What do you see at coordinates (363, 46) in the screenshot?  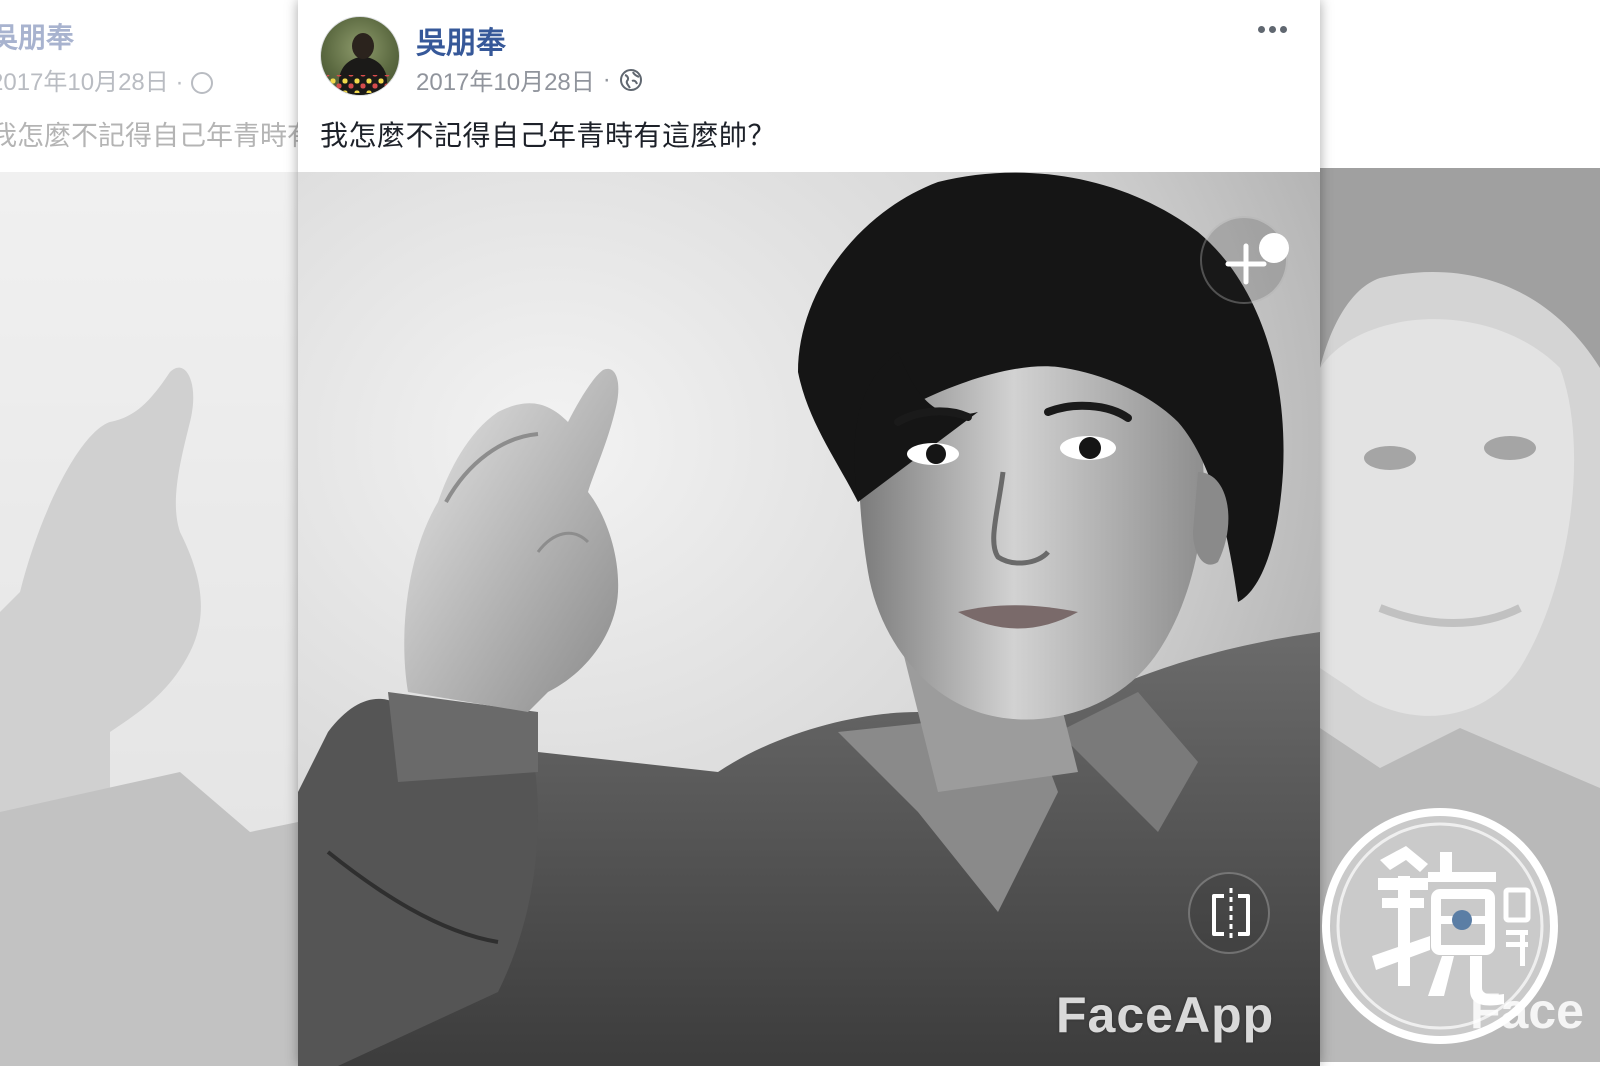 I see `avatar-head` at bounding box center [363, 46].